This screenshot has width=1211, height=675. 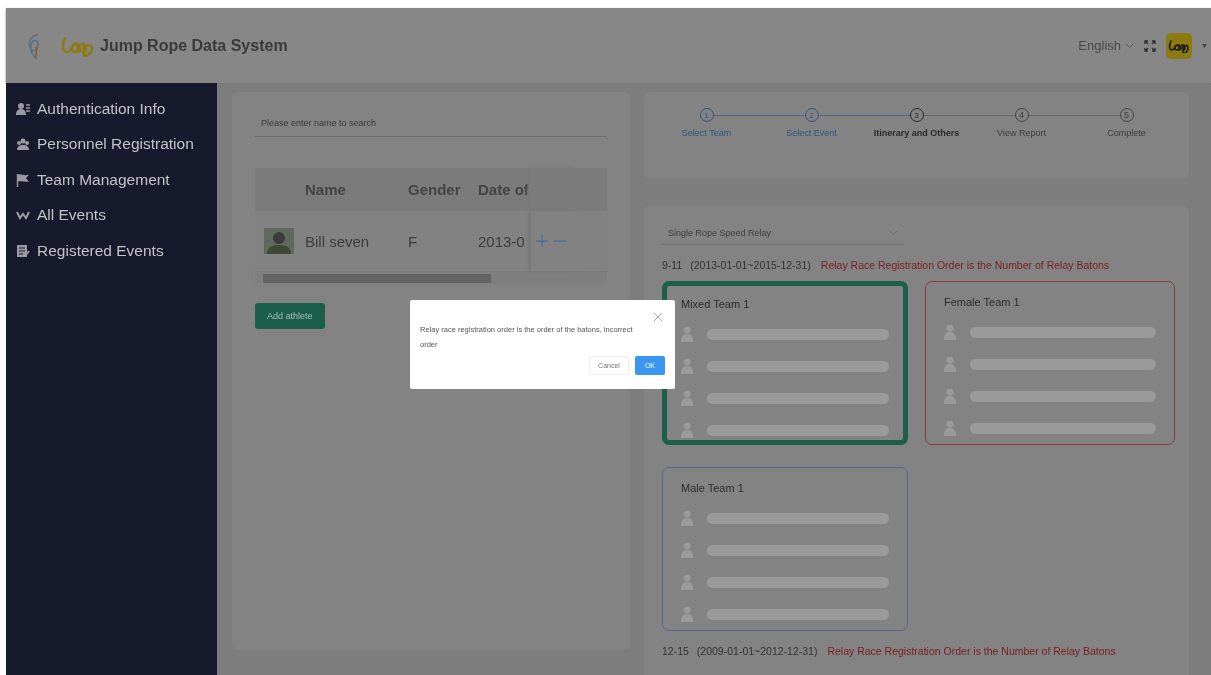 I want to click on age-group: 12-15, so click(x=675, y=651).